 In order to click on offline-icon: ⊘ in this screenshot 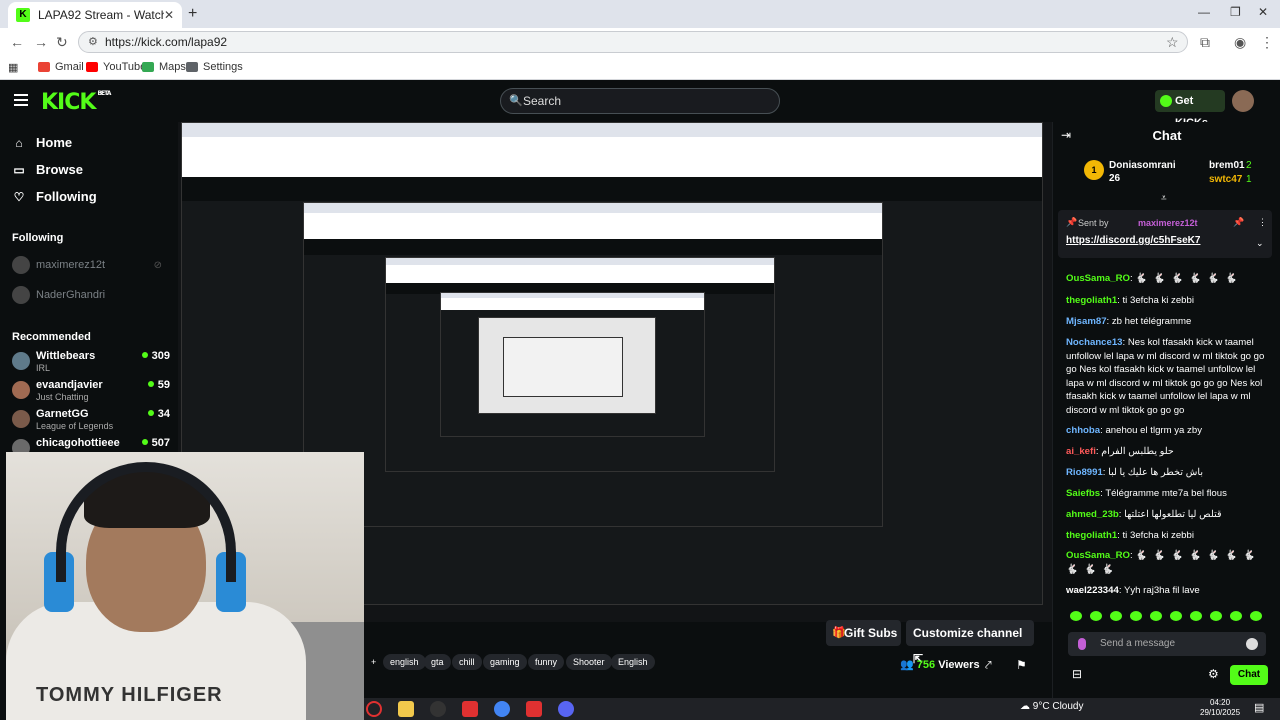, I will do `click(157, 265)`.